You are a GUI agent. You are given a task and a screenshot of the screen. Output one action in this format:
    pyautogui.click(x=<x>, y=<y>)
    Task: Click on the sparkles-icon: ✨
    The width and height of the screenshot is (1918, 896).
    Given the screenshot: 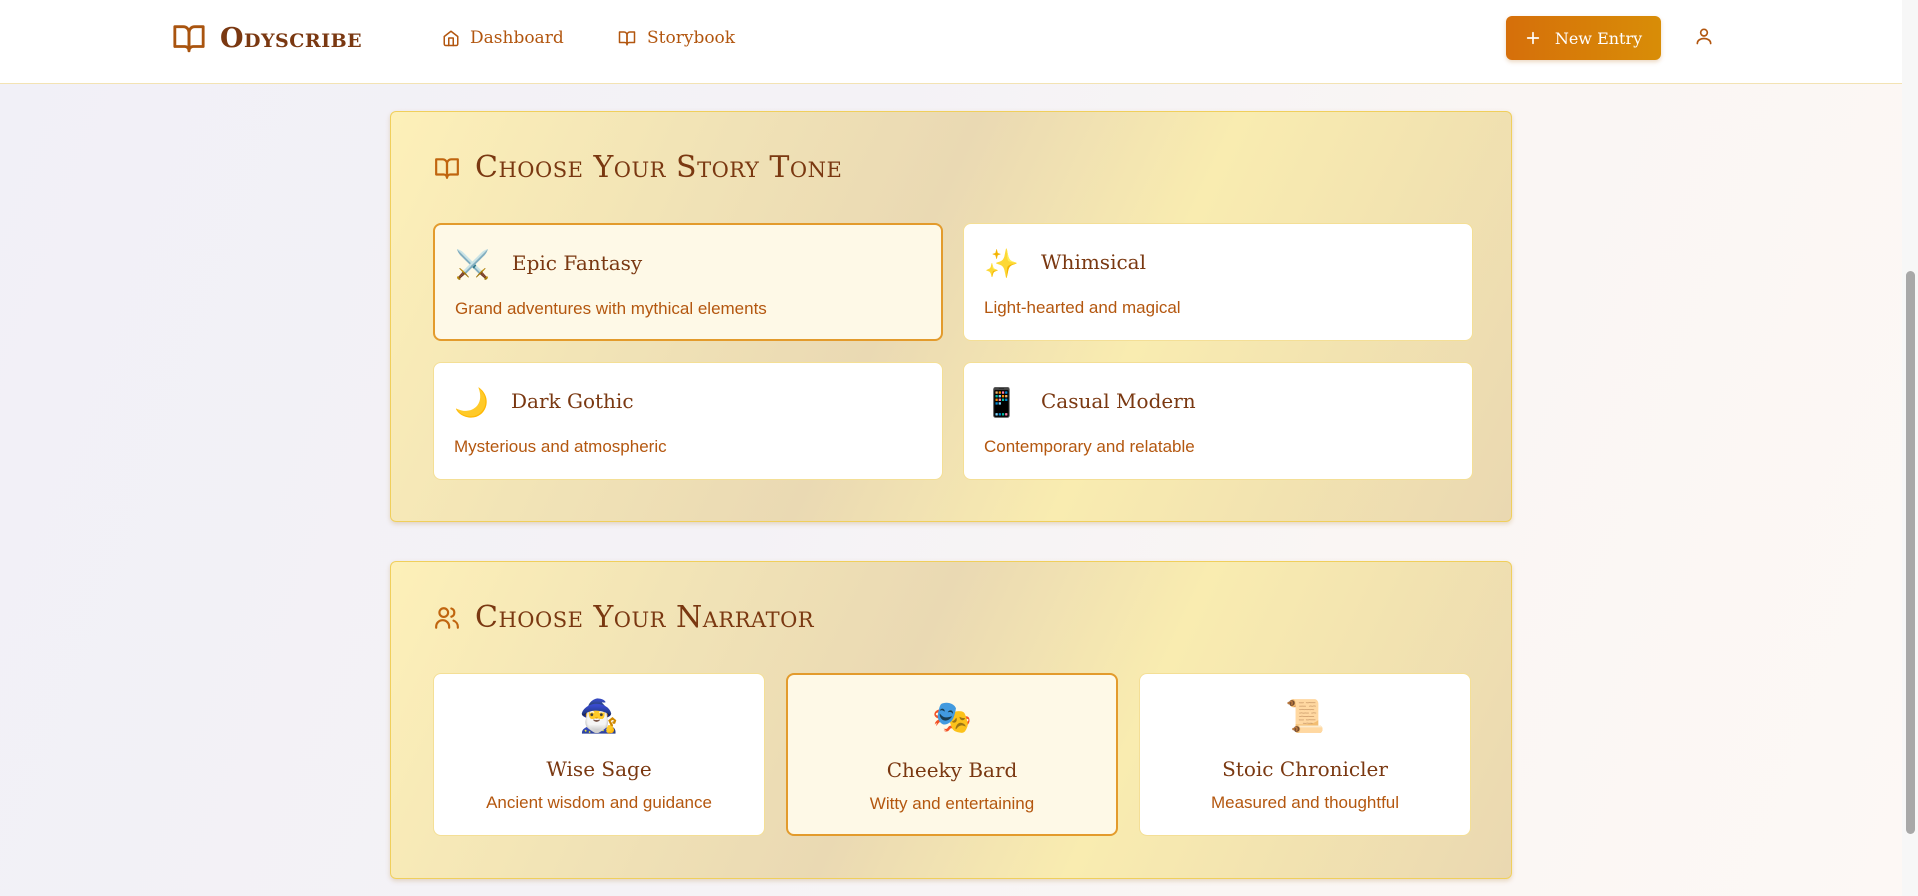 What is the action you would take?
    pyautogui.click(x=1001, y=263)
    